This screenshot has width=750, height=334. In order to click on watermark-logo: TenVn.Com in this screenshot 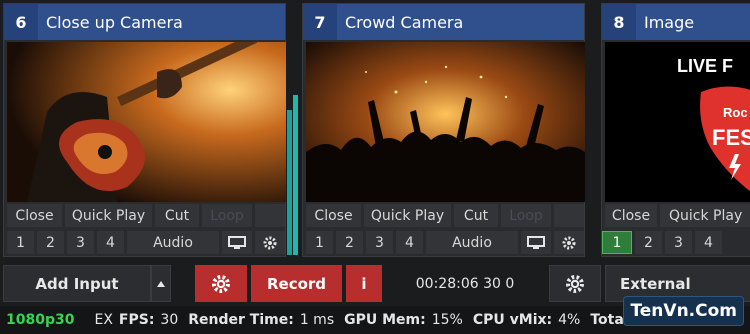, I will do `click(683, 311)`.